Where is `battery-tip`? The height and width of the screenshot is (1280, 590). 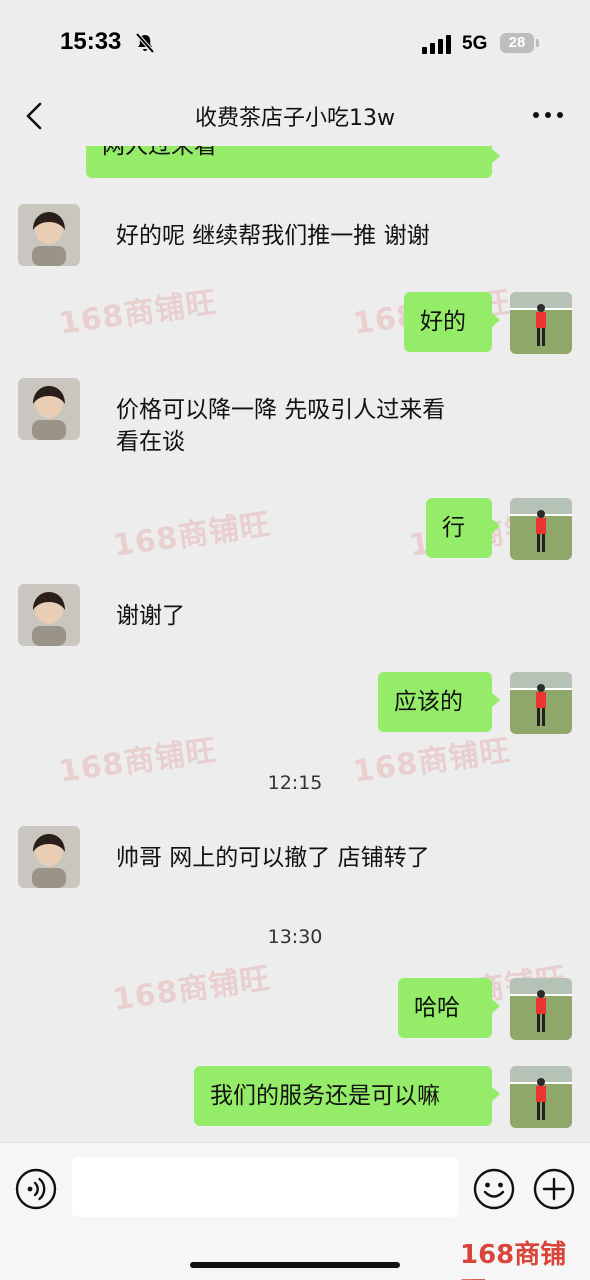 battery-tip is located at coordinates (537, 43).